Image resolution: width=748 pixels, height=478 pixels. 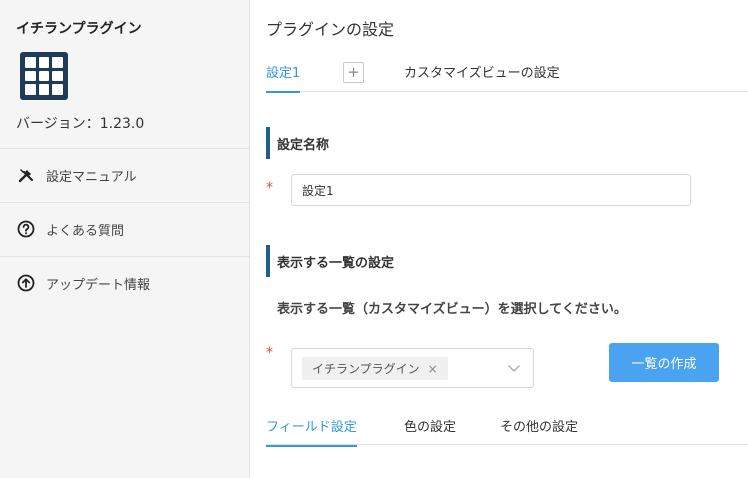 What do you see at coordinates (85, 231) in the screenshot?
I see `nav-label: よくある質問` at bounding box center [85, 231].